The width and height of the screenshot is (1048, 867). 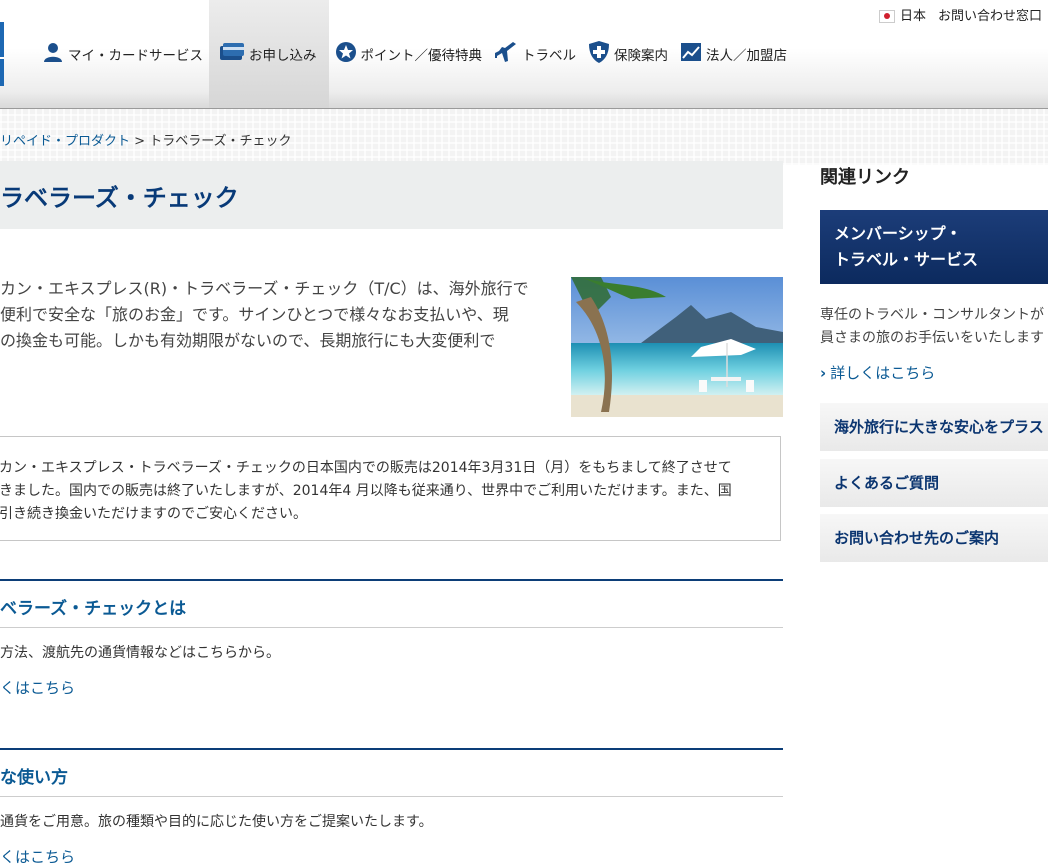 I want to click on nav-my-card-service: マイ・カードサービス, so click(x=122, y=54).